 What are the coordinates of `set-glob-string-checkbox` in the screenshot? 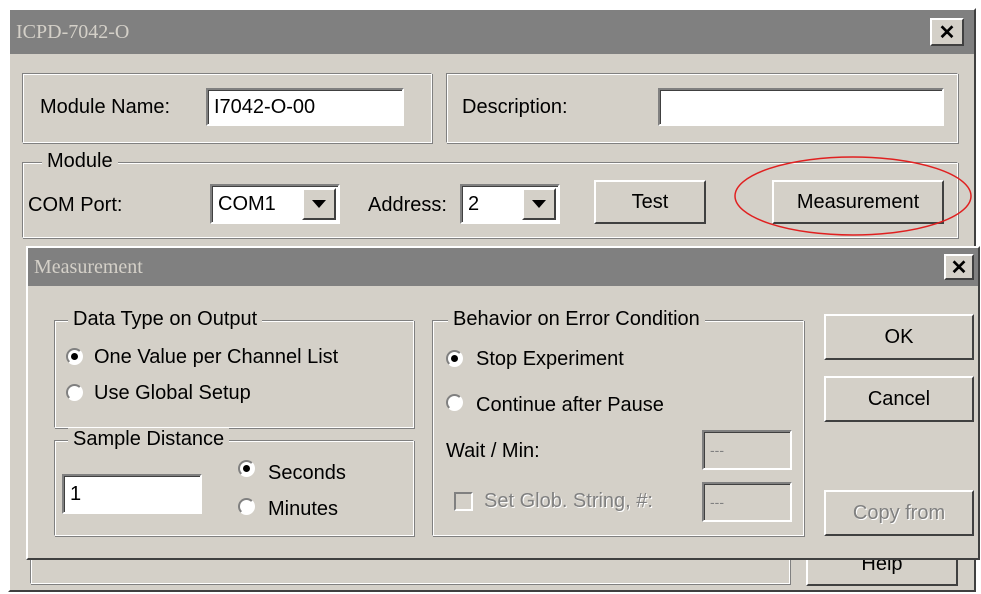 It's located at (463, 501).